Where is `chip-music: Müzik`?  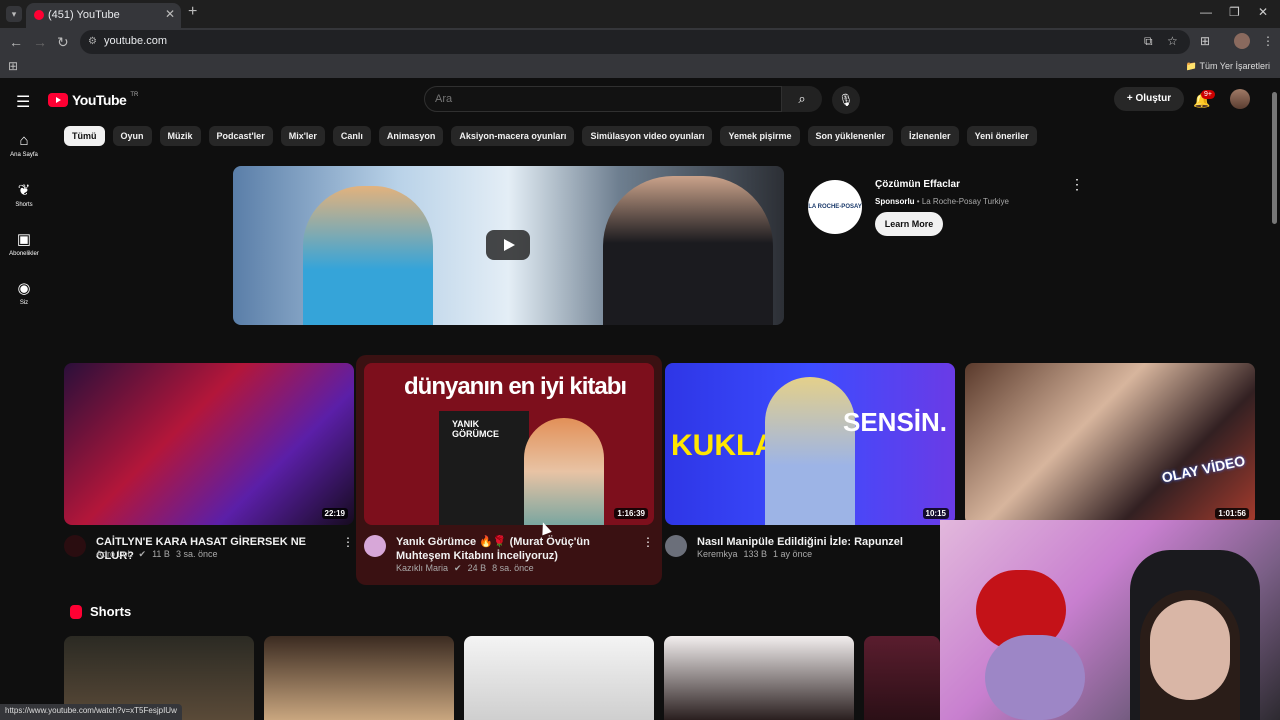
chip-music: Müzik is located at coordinates (180, 136).